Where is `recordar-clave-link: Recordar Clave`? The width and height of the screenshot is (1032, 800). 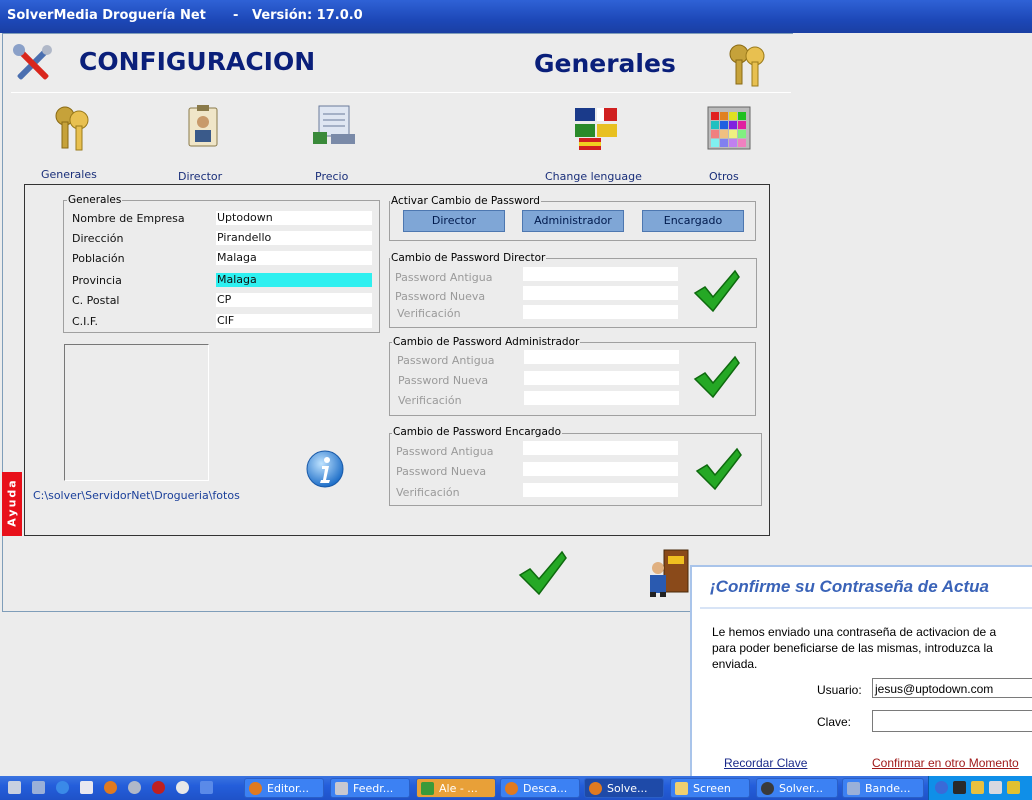
recordar-clave-link: Recordar Clave is located at coordinates (765, 763).